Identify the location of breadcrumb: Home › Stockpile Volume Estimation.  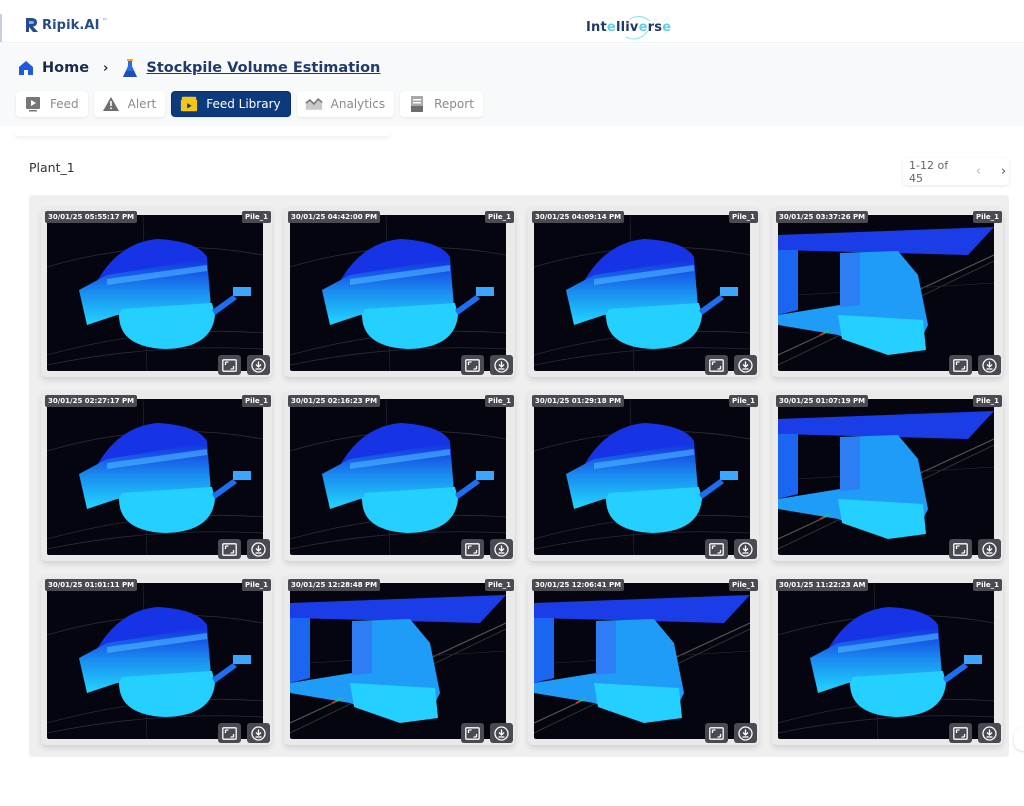
(199, 68).